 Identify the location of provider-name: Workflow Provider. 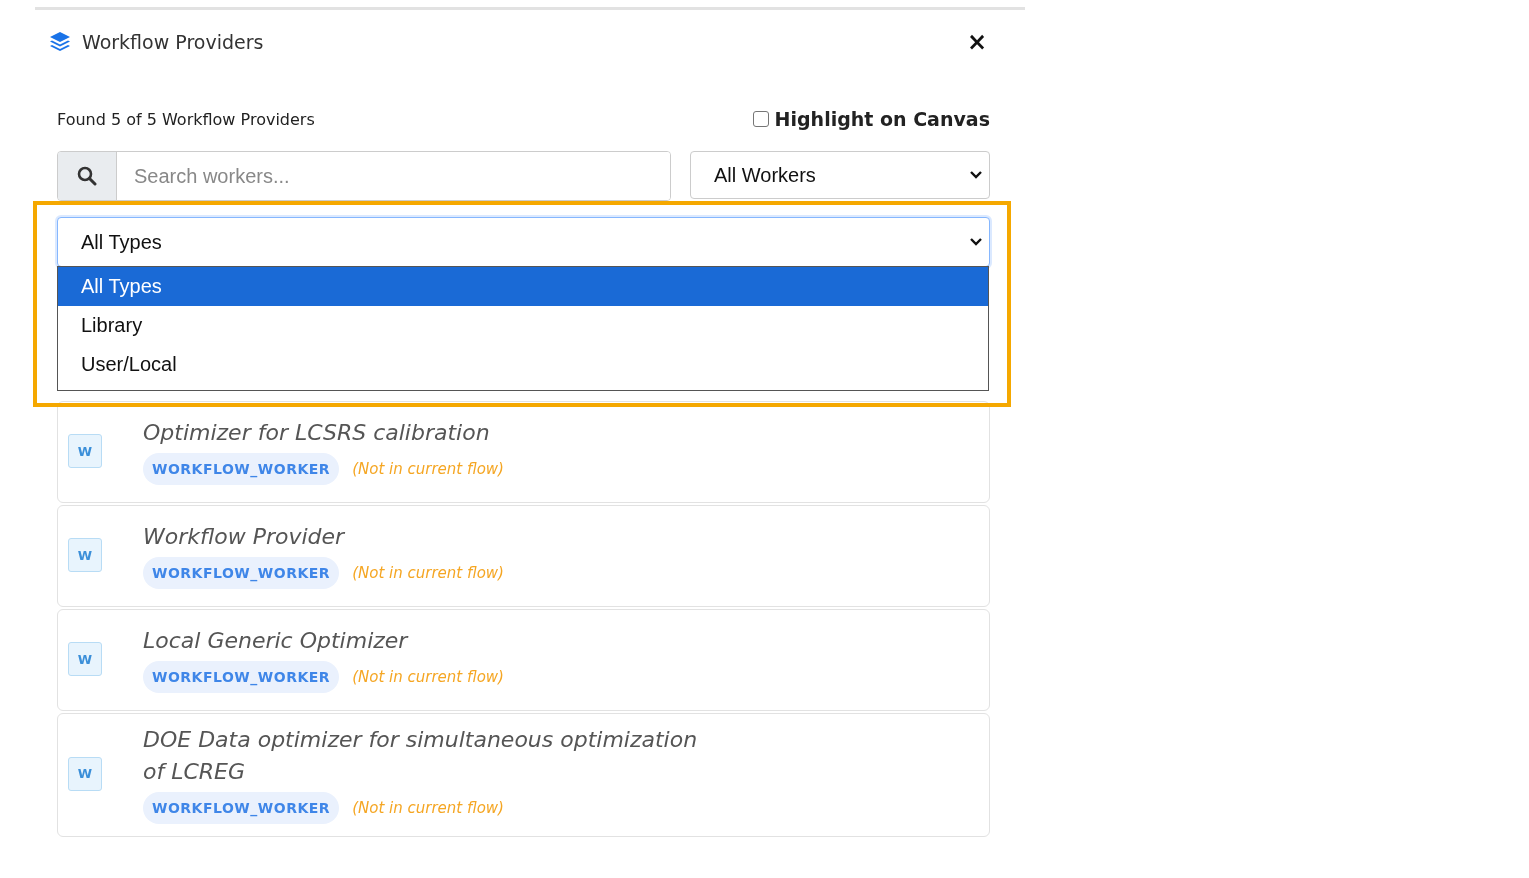
(244, 537).